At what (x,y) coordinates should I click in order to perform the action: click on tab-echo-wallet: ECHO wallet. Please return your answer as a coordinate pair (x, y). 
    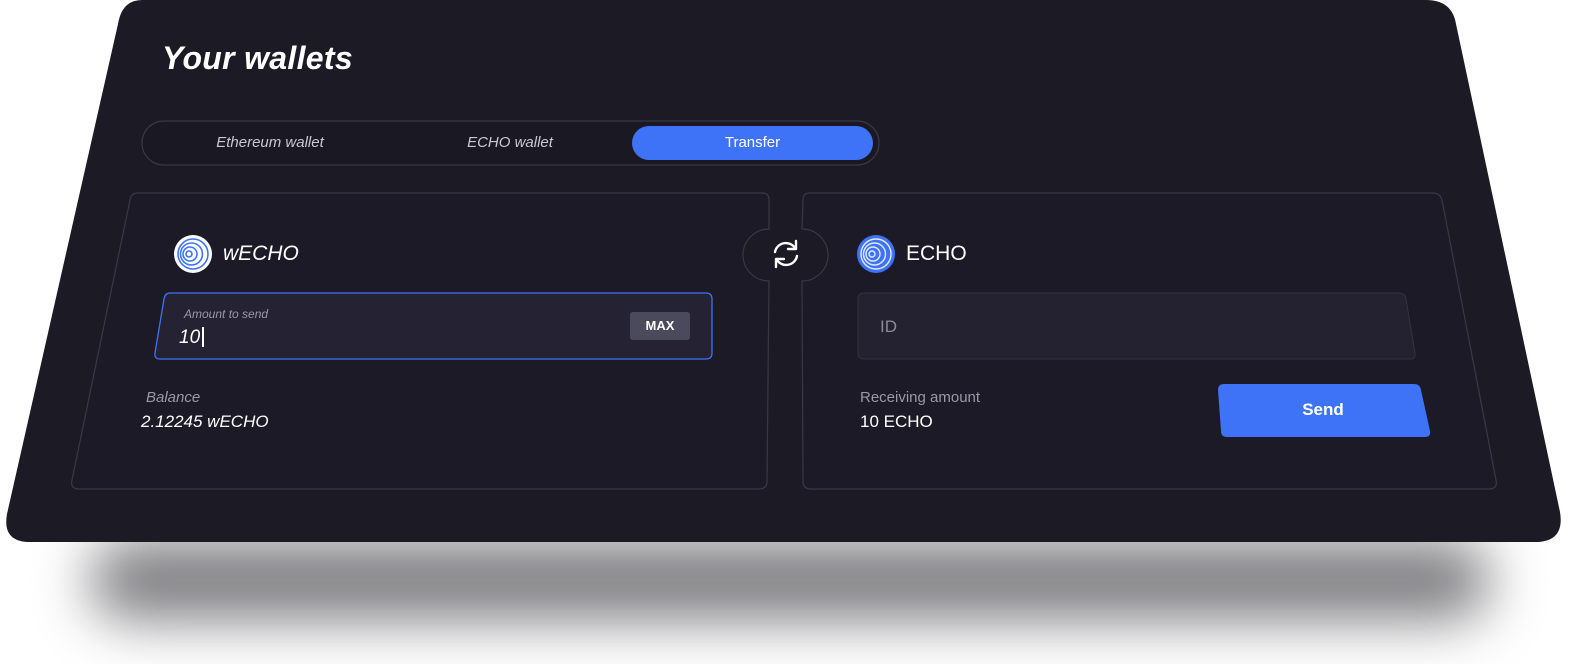
    Looking at the image, I should click on (510, 143).